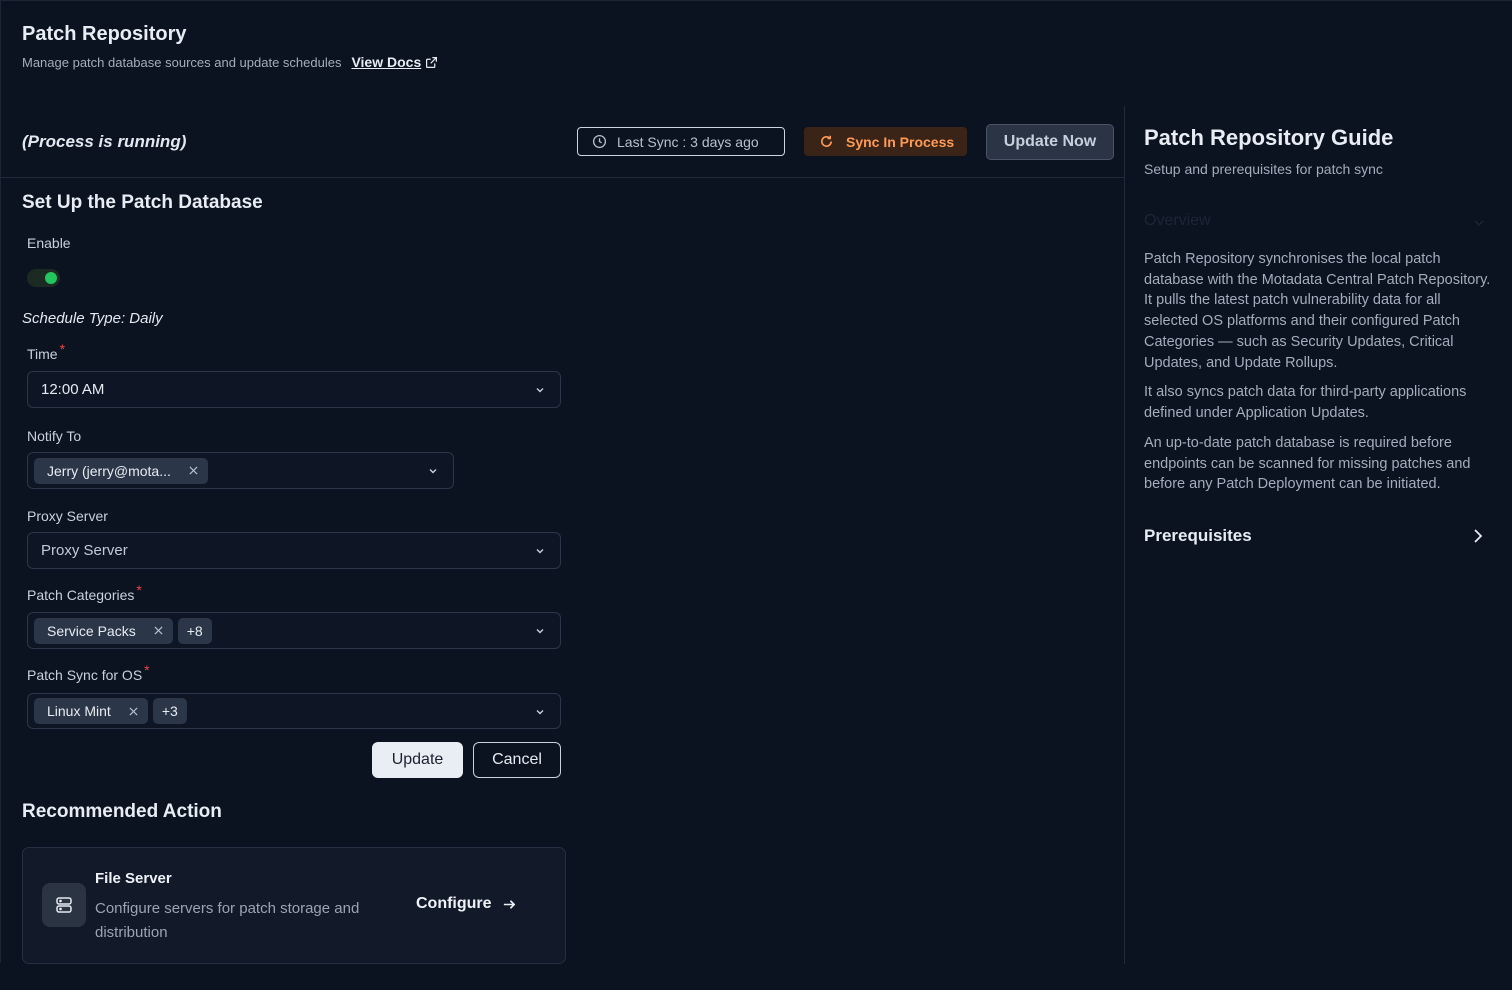  I want to click on overview-label: Overview, so click(1177, 220).